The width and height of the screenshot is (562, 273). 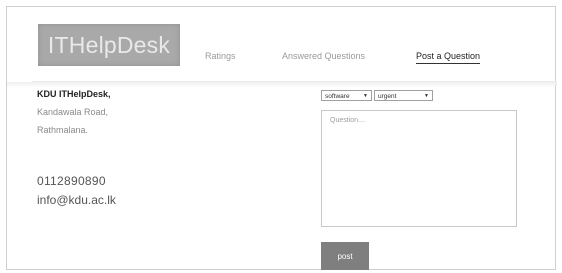 What do you see at coordinates (419, 168) in the screenshot?
I see `question-textarea` at bounding box center [419, 168].